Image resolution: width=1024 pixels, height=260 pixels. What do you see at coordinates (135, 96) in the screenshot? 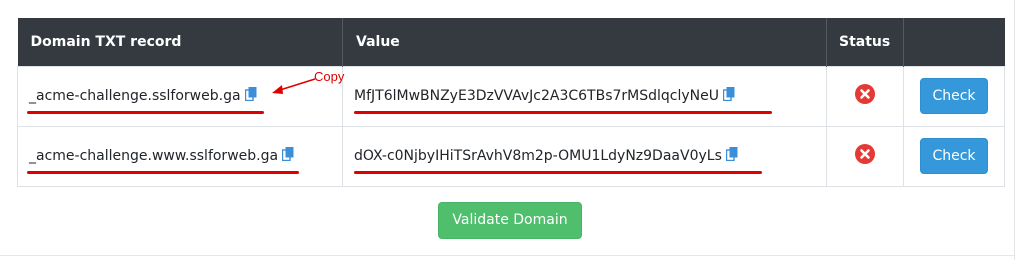
I see `domain-text: _acme-challenge.sslforweb.ga` at bounding box center [135, 96].